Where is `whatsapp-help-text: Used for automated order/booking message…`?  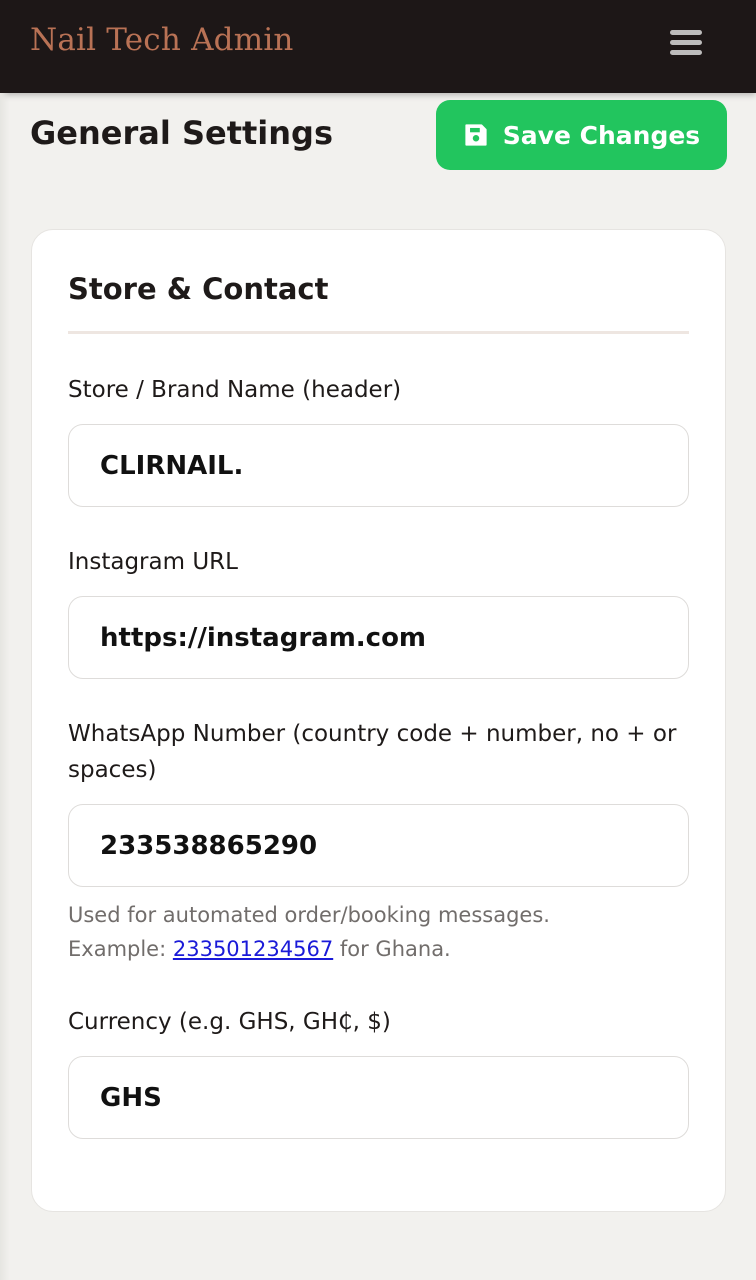
whatsapp-help-text: Used for automated order/booking message… is located at coordinates (378, 932).